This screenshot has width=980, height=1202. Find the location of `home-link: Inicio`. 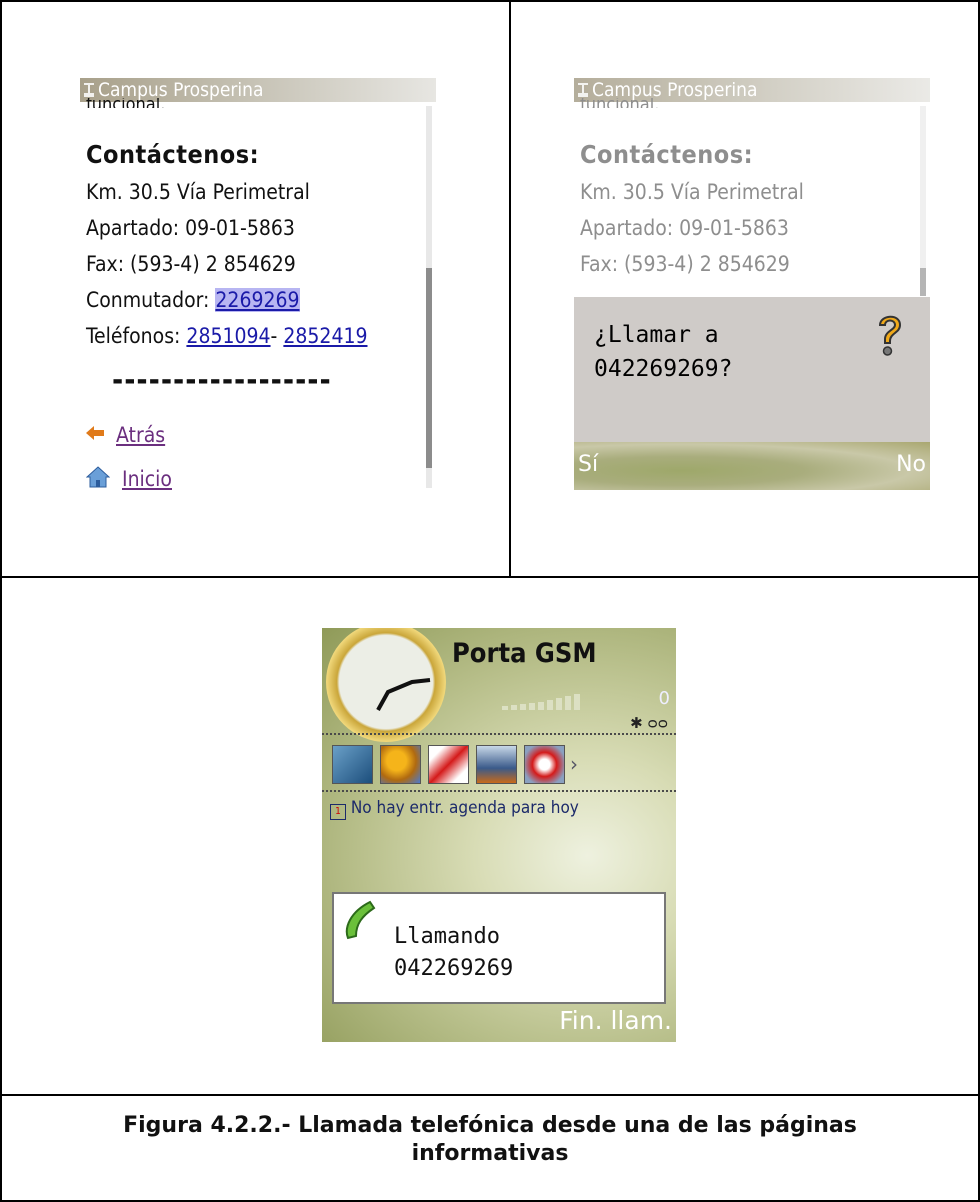

home-link: Inicio is located at coordinates (147, 478).